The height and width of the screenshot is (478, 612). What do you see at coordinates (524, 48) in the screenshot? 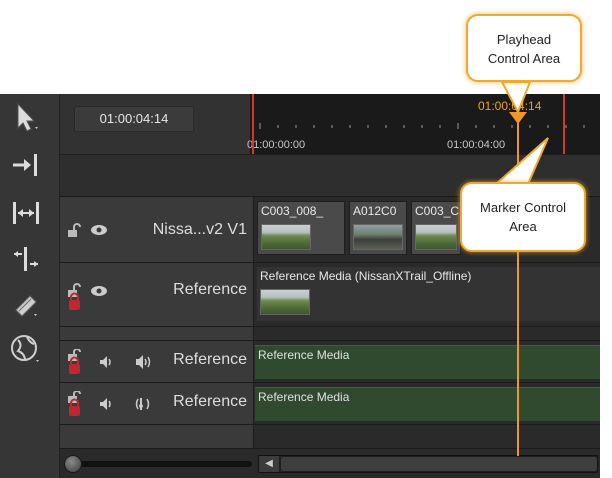
I see `playhead-callout: Playhead Control Area` at bounding box center [524, 48].